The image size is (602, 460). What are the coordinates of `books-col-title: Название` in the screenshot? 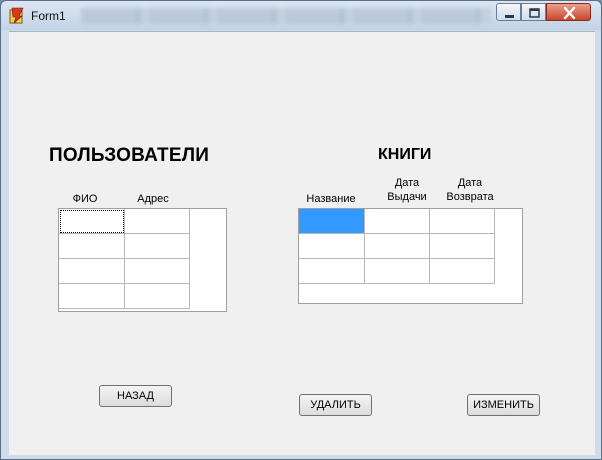 It's located at (331, 199).